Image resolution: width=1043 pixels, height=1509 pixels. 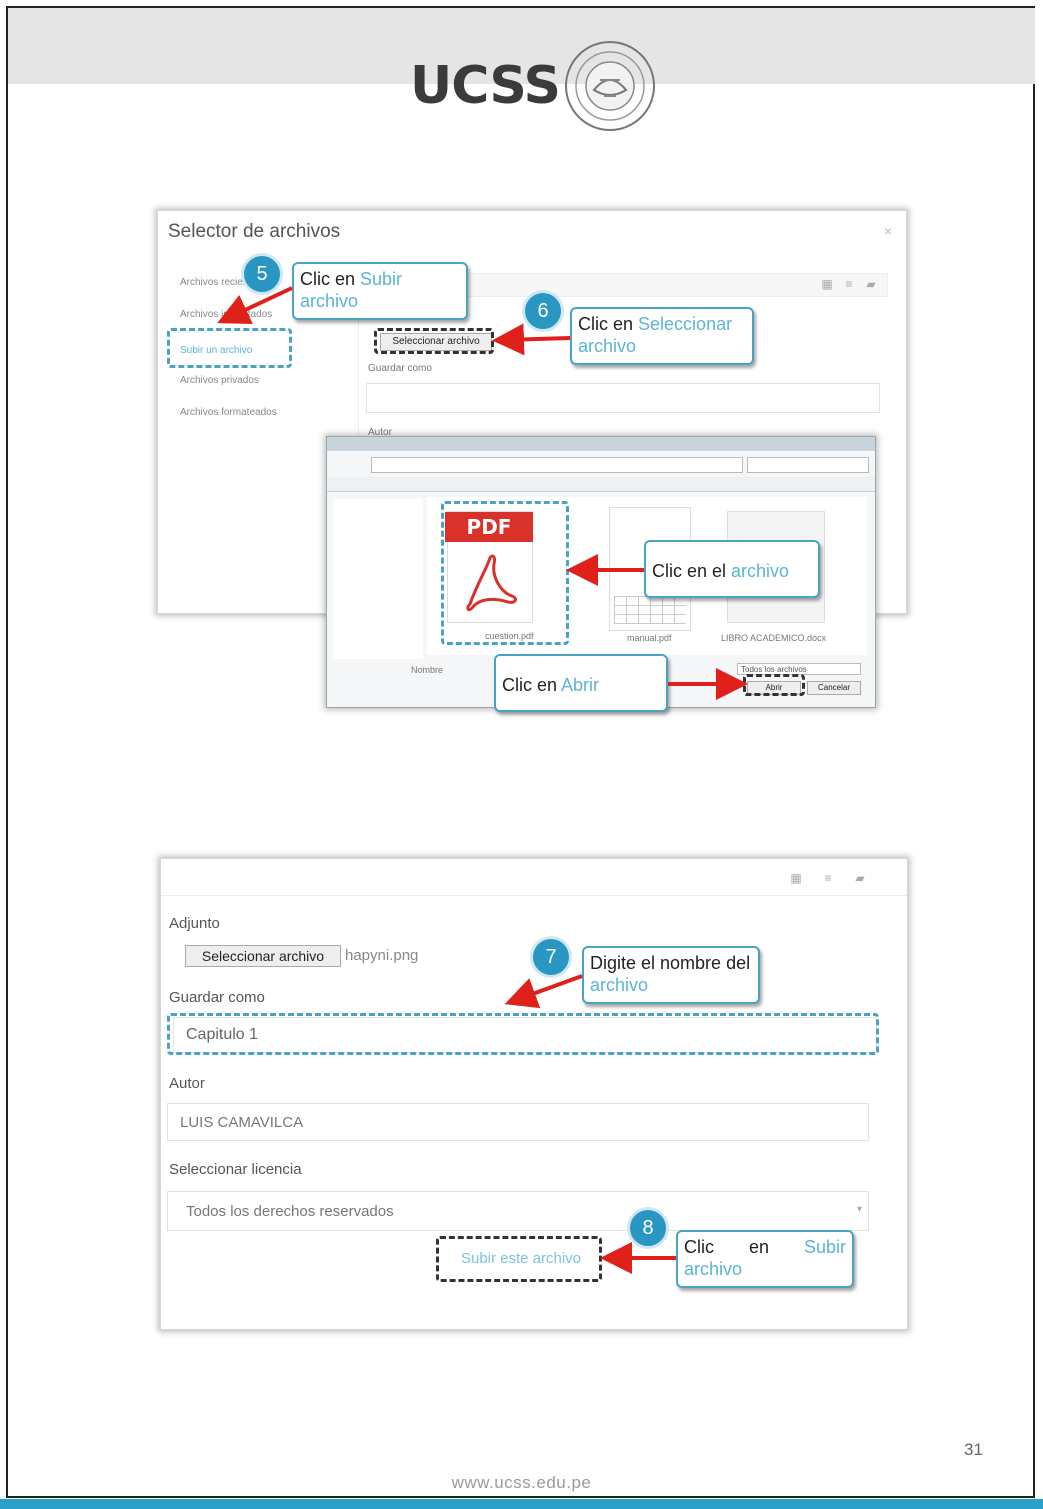 What do you see at coordinates (521, 1483) in the screenshot?
I see `footer-url: www.ucss.edu.pe` at bounding box center [521, 1483].